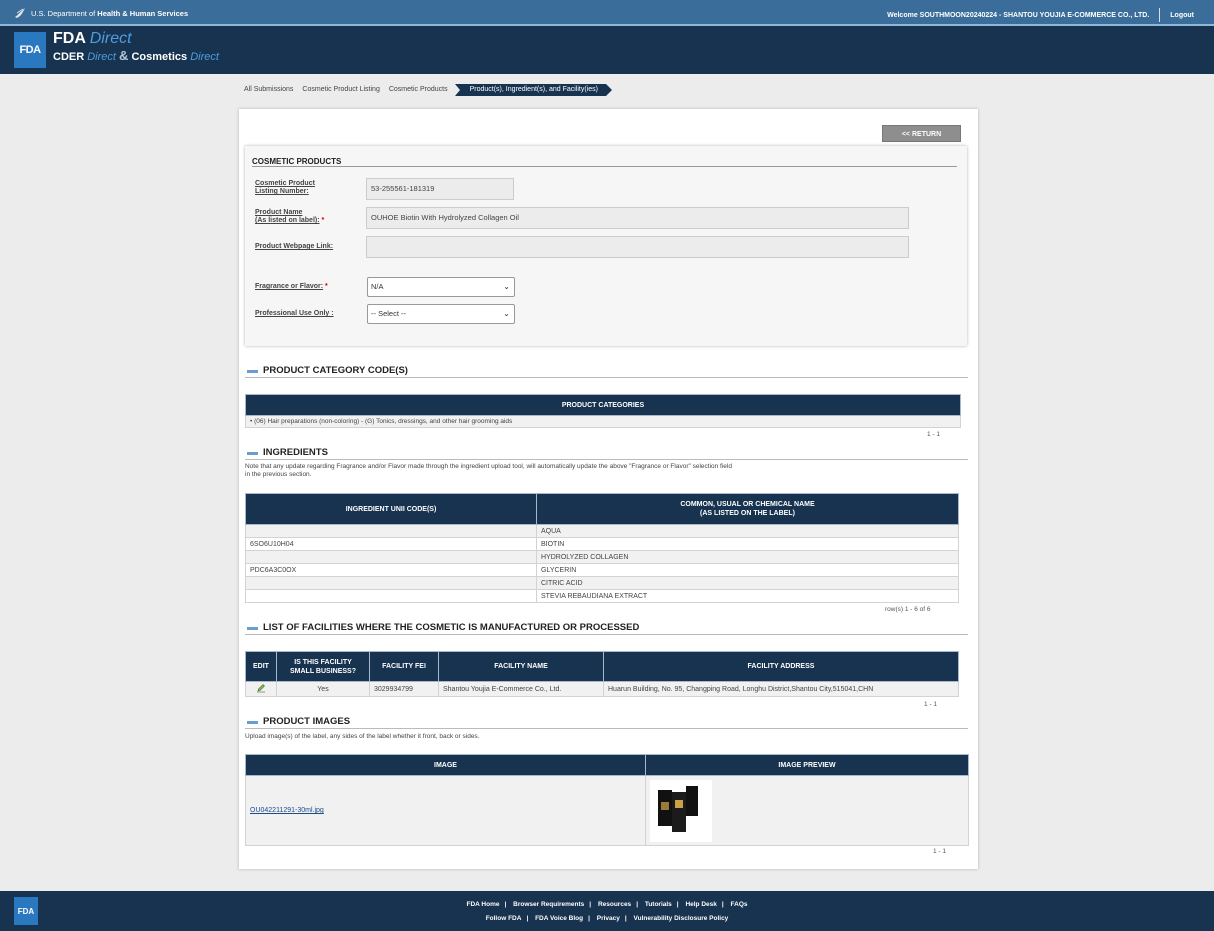 This screenshot has height=931, width=1214. Describe the element at coordinates (404, 689) in the screenshot. I see `fei-cell: 3029934799` at that location.